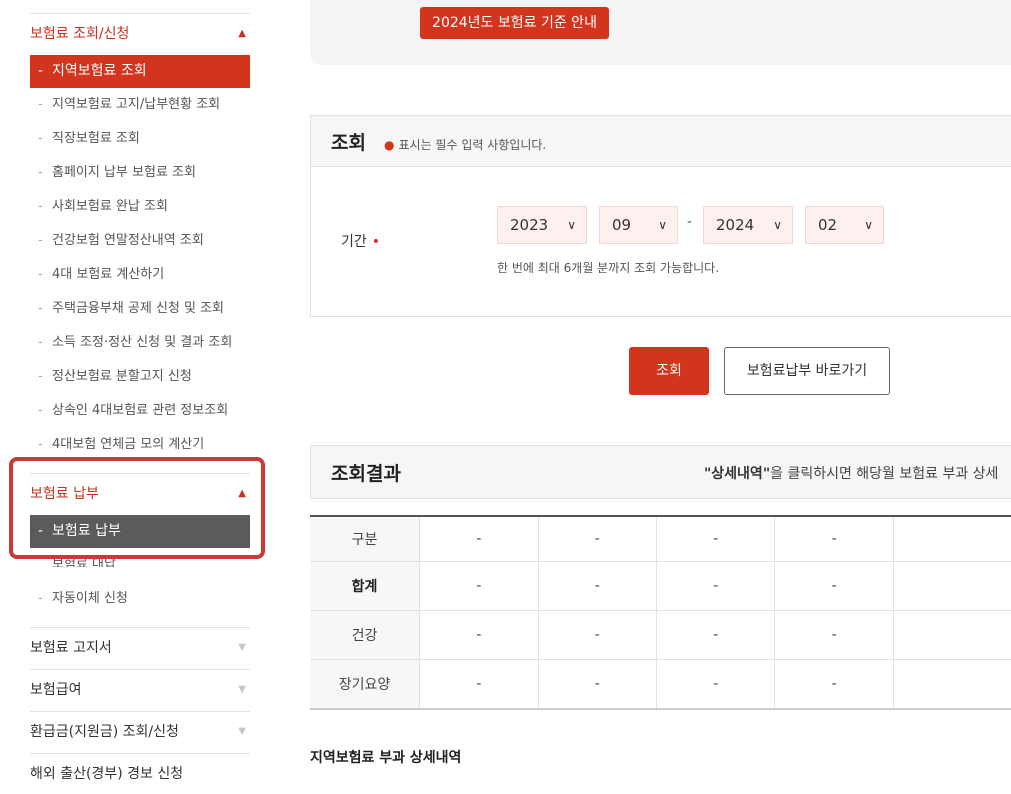  I want to click on to-month-value: 02, so click(828, 225).